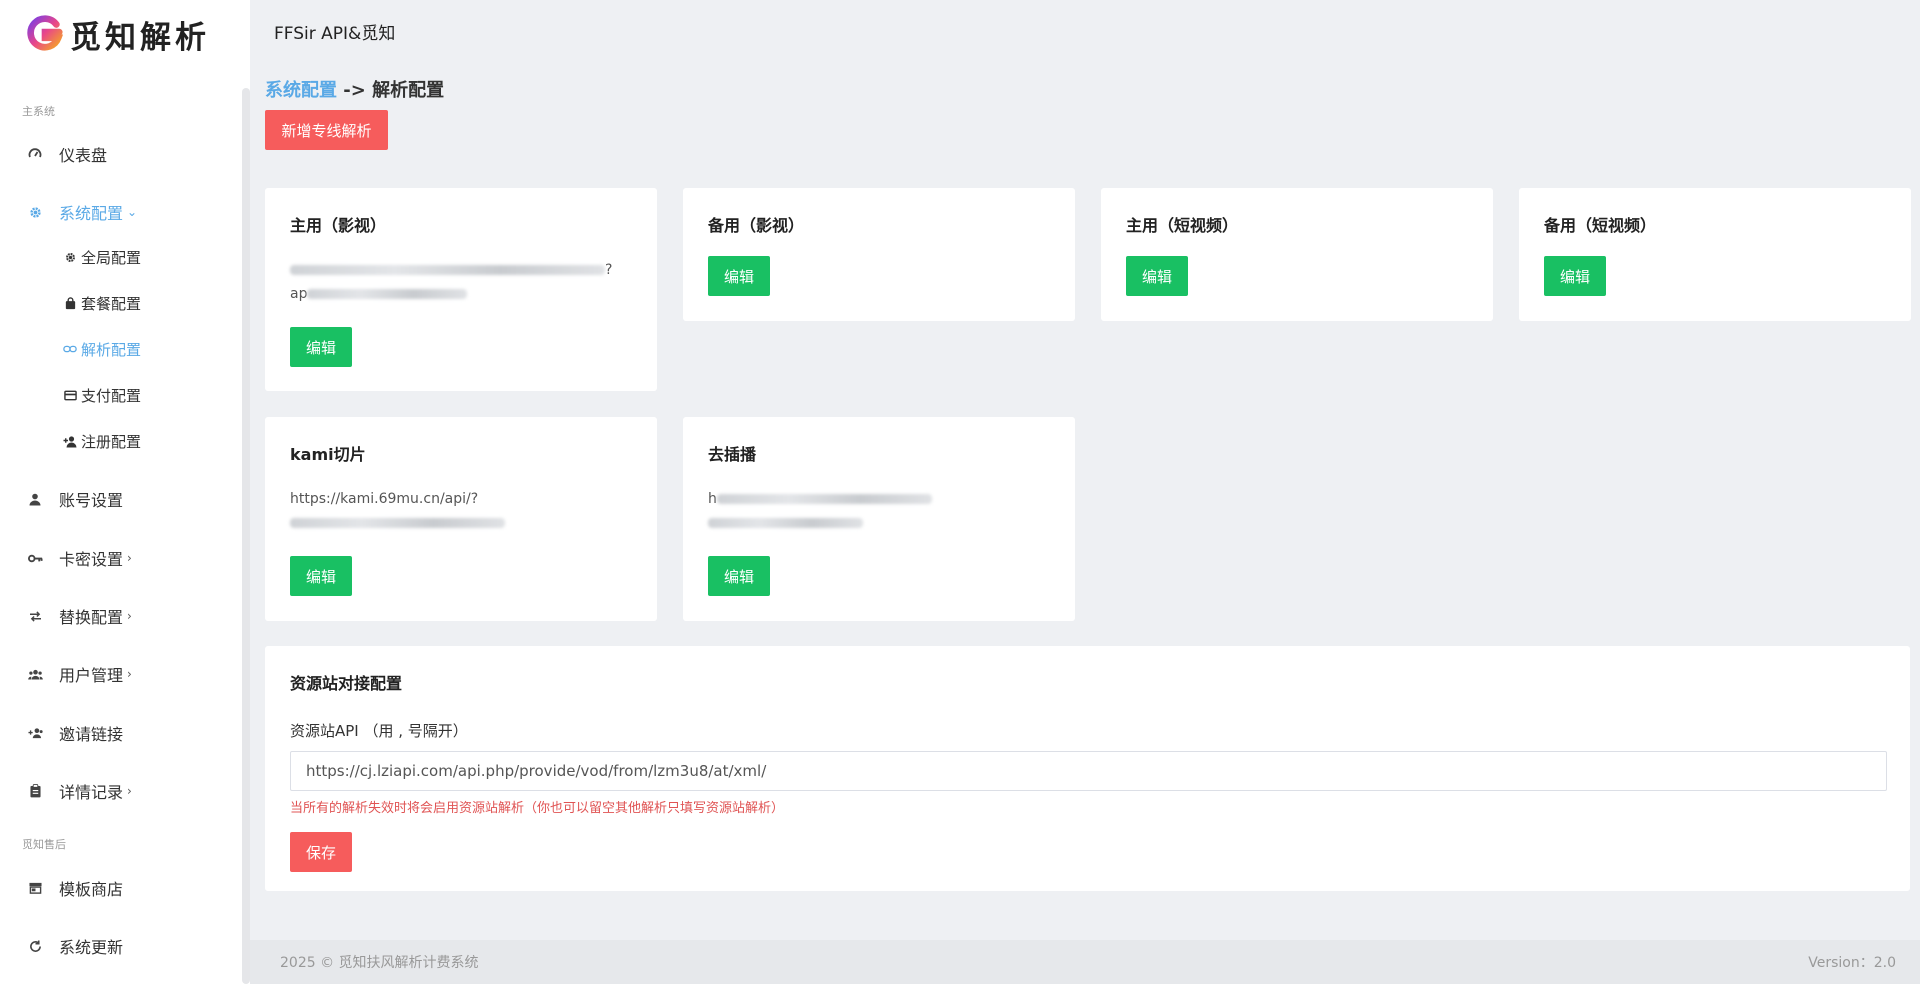 The width and height of the screenshot is (1920, 984). What do you see at coordinates (35, 888) in the screenshot?
I see `store-icon` at bounding box center [35, 888].